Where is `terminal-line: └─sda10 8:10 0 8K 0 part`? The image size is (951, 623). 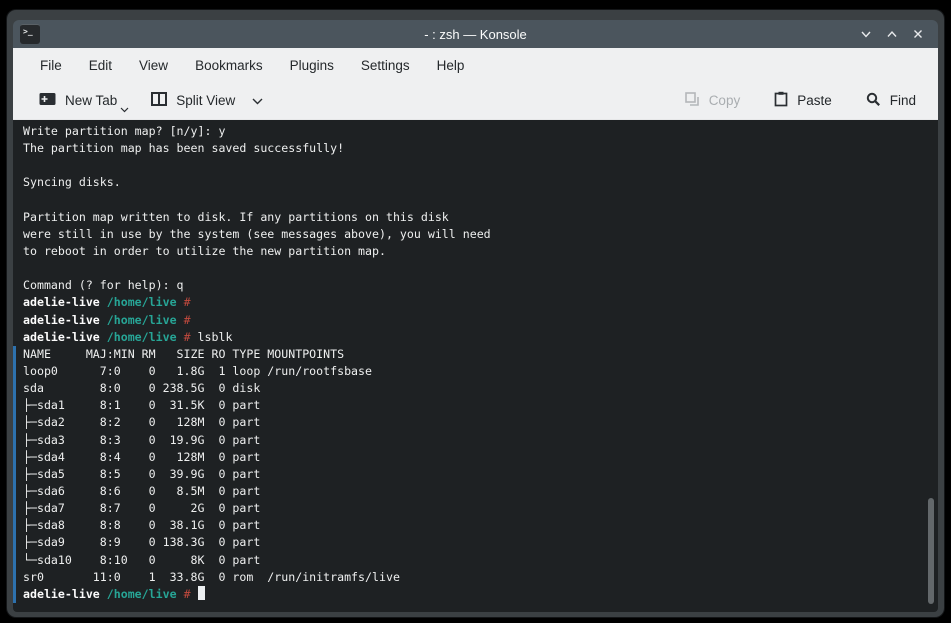 terminal-line: └─sda10 8:10 0 8K 0 part is located at coordinates (475, 560).